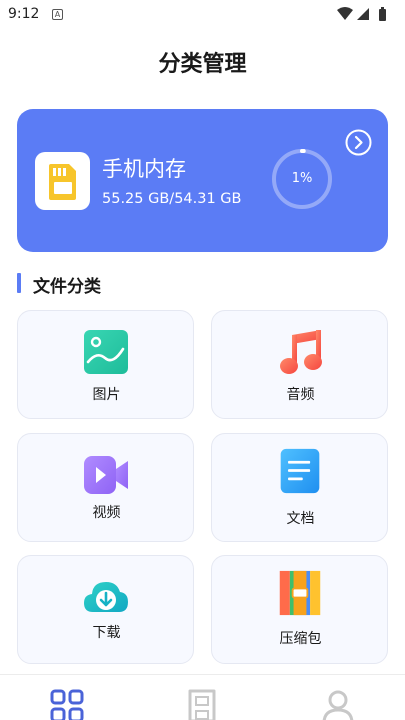  Describe the element at coordinates (338, 704) in the screenshot. I see `profile-icon` at that location.